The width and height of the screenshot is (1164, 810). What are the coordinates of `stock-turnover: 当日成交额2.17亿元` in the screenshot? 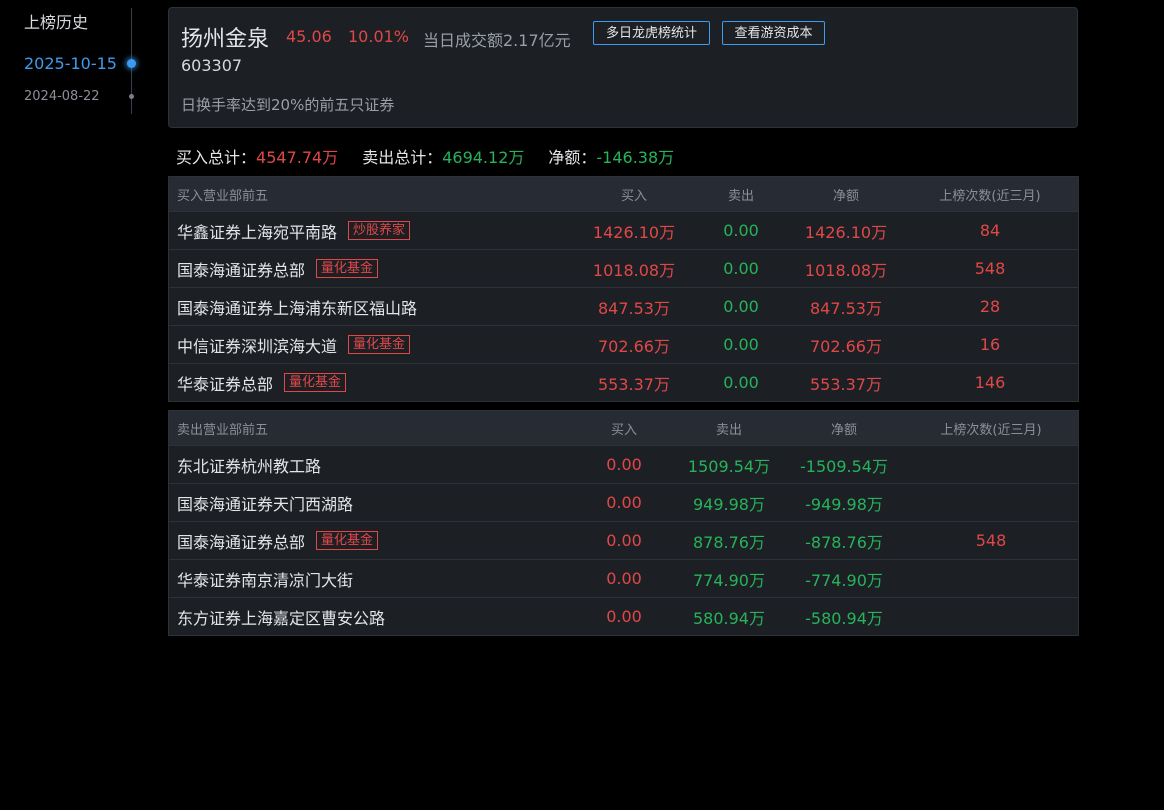 It's located at (497, 40).